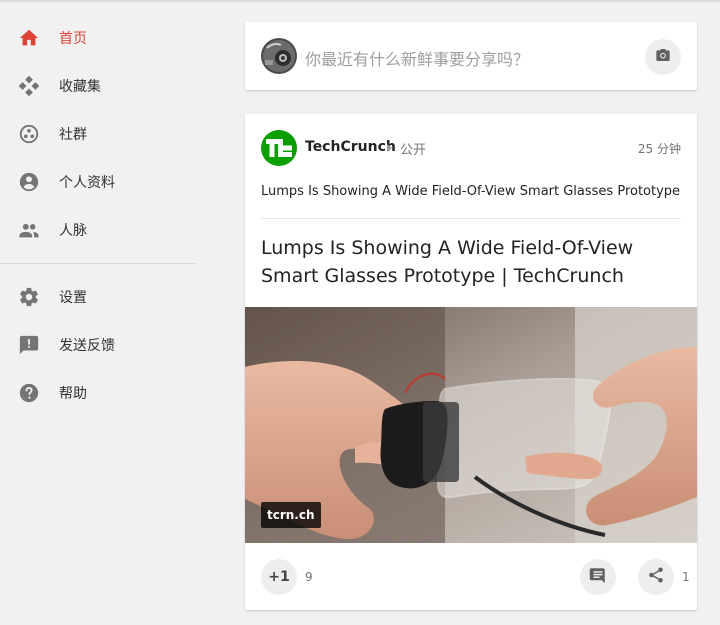  I want to click on avatar, so click(279, 56).